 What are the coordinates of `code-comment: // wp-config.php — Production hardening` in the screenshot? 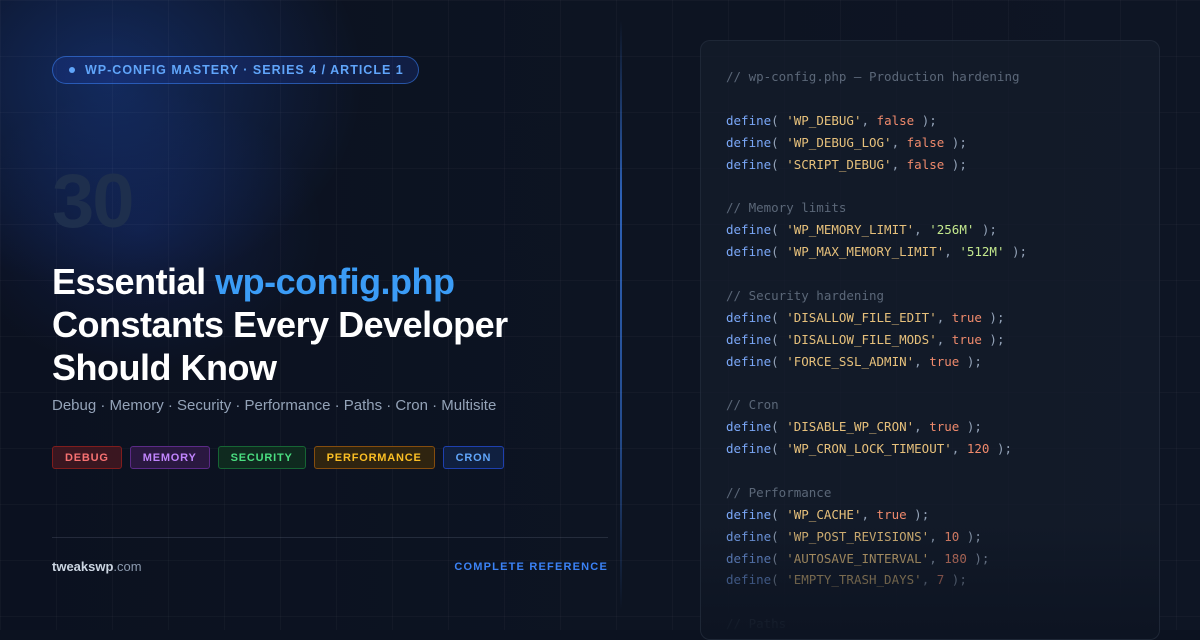 It's located at (873, 76).